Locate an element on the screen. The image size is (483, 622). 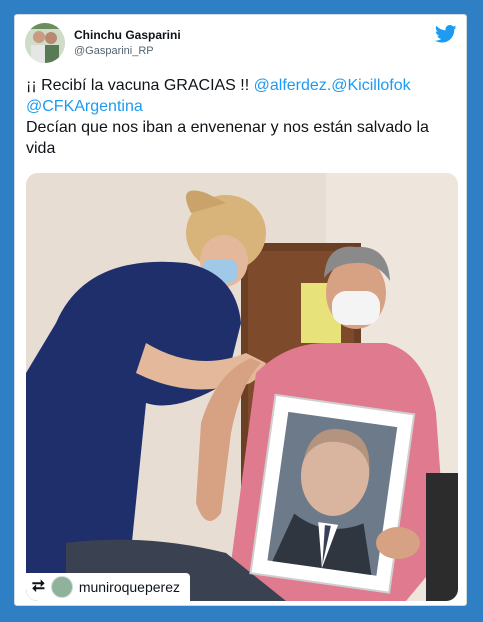
twitter-bird-icon is located at coordinates (445, 34).